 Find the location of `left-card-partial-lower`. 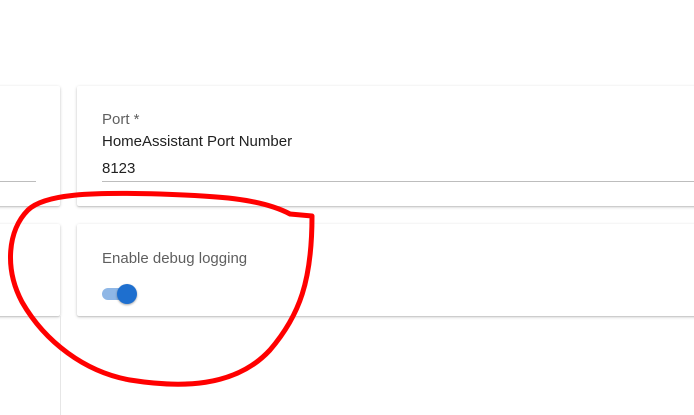

left-card-partial-lower is located at coordinates (30, 270).